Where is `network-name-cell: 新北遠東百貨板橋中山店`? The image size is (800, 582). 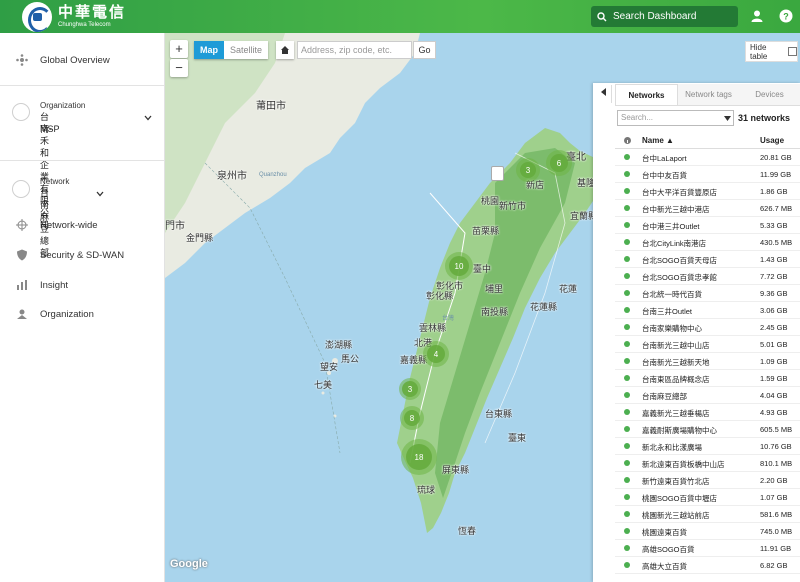 network-name-cell: 新北遠東百貨板橋中山店 is located at coordinates (683, 464).